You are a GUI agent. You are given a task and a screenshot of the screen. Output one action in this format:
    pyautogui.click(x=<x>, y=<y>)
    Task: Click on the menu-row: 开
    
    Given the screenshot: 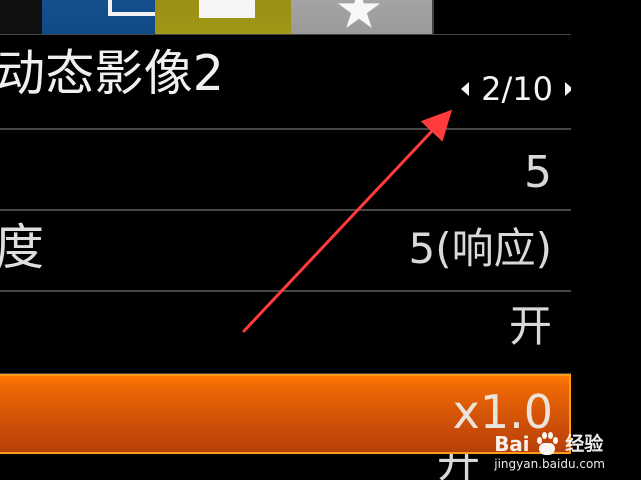 What is the action you would take?
    pyautogui.click(x=285, y=467)
    